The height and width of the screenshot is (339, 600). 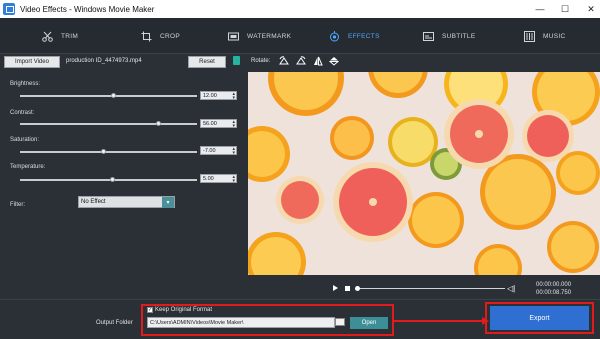 What do you see at coordinates (210, 123) in the screenshot?
I see `contrast-value: 56.00` at bounding box center [210, 123].